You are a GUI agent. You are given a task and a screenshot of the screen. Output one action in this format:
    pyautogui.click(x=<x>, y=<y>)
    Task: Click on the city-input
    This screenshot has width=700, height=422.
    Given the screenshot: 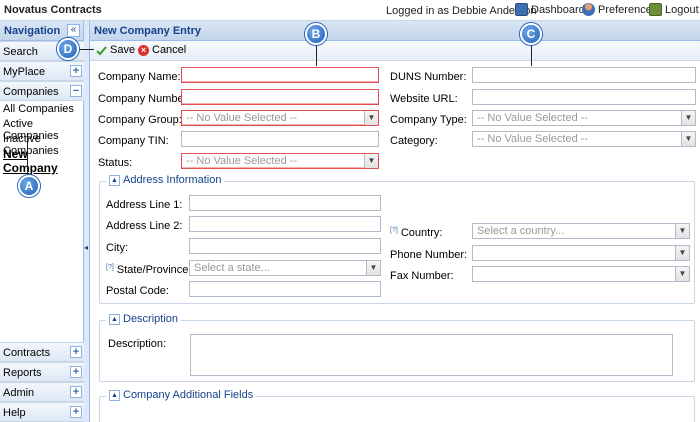 What is the action you would take?
    pyautogui.click(x=285, y=246)
    